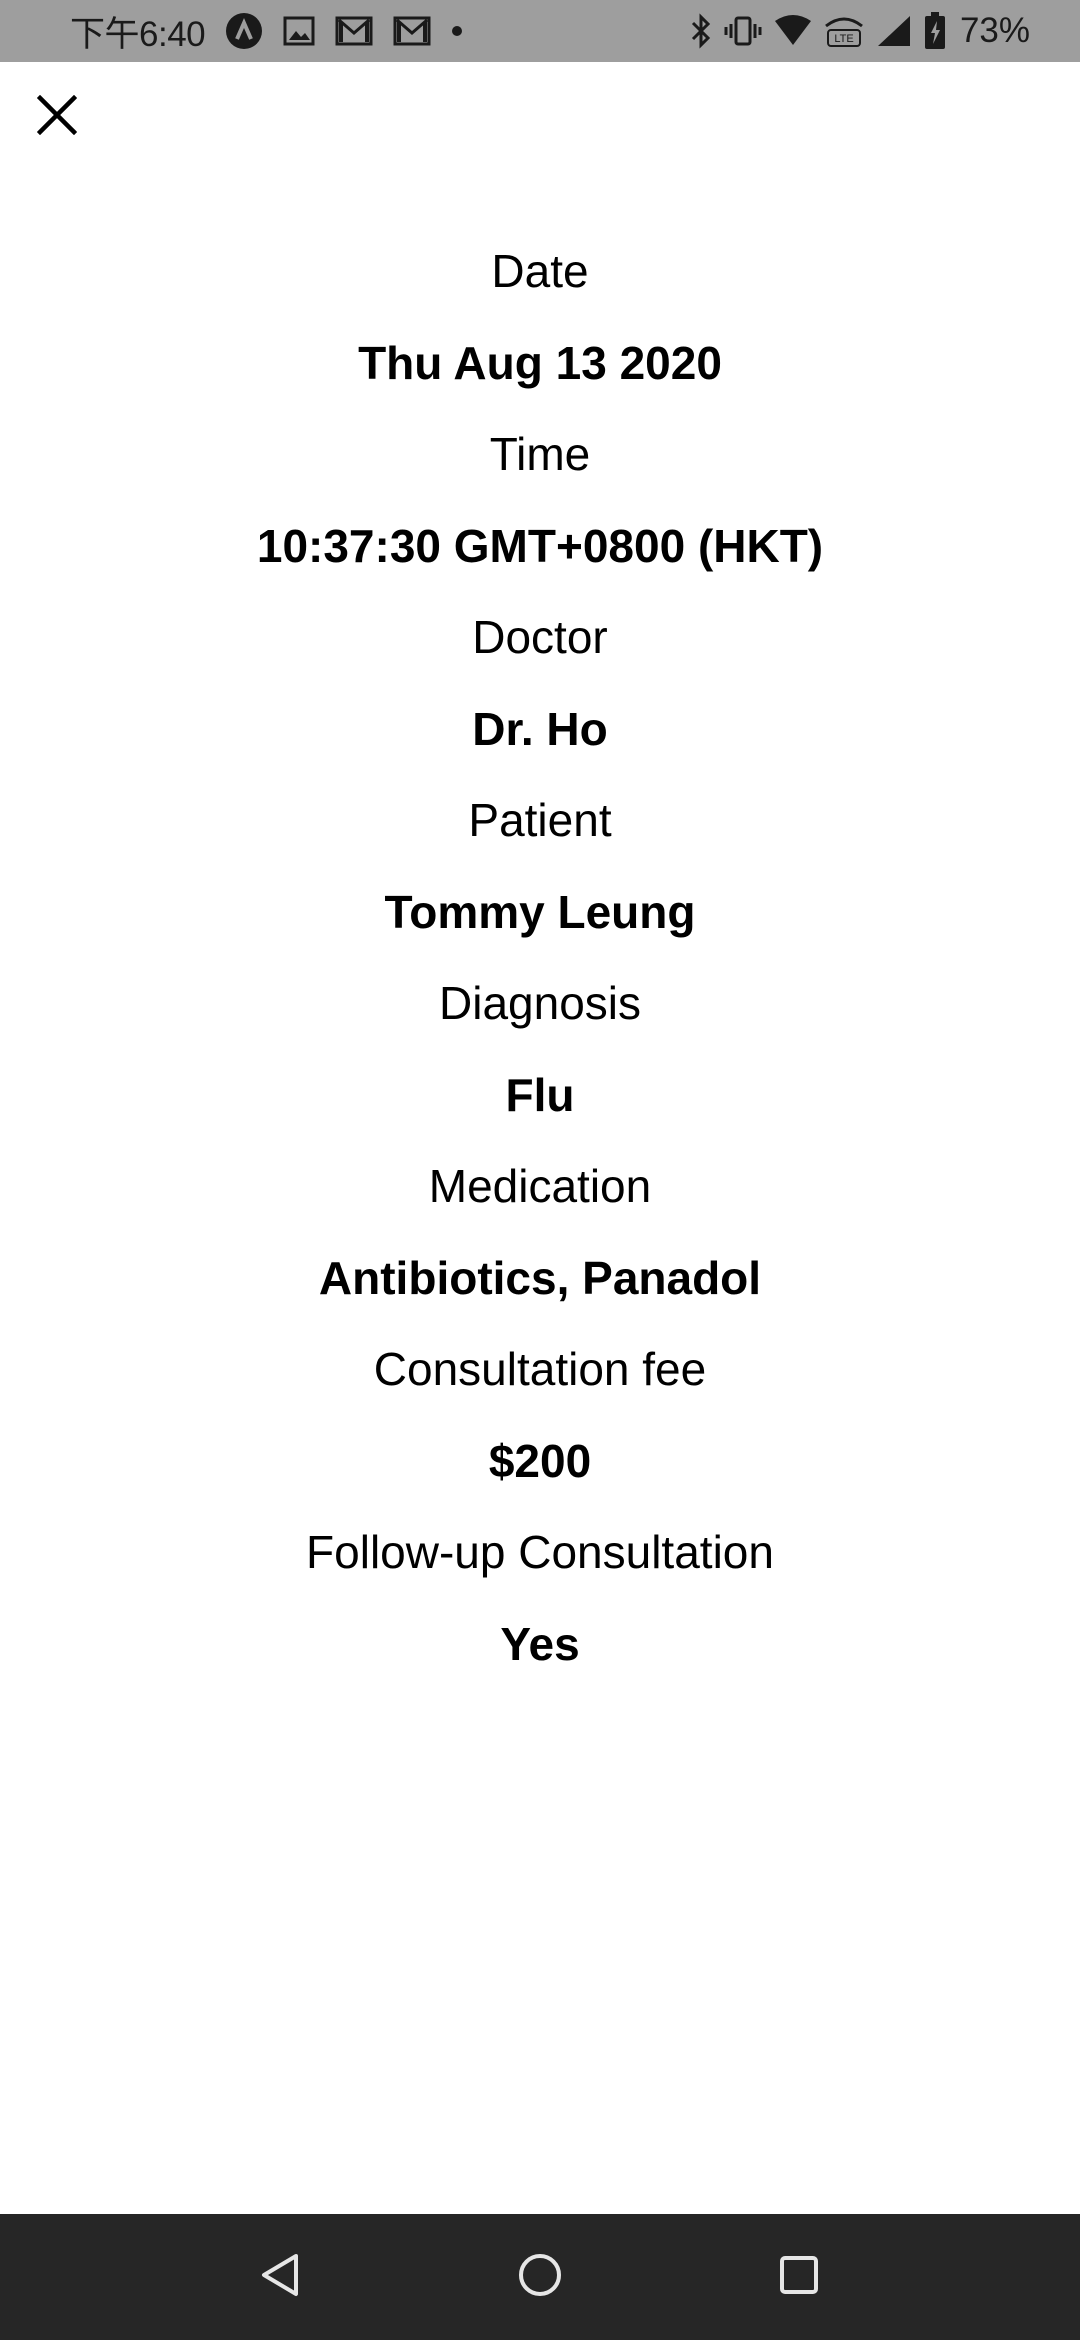 This screenshot has width=1080, height=2340. I want to click on recents-button, so click(799, 2277).